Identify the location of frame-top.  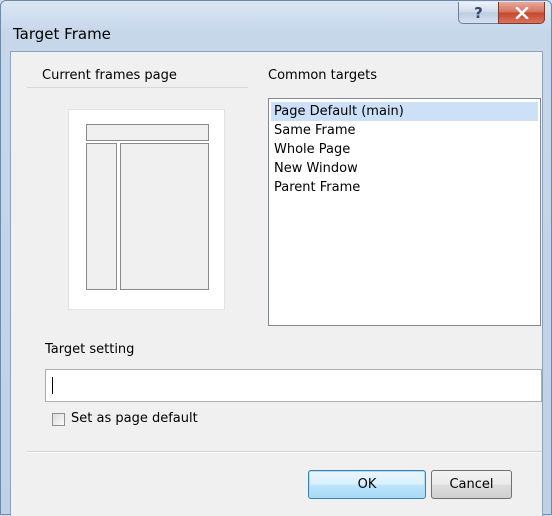
(147, 132).